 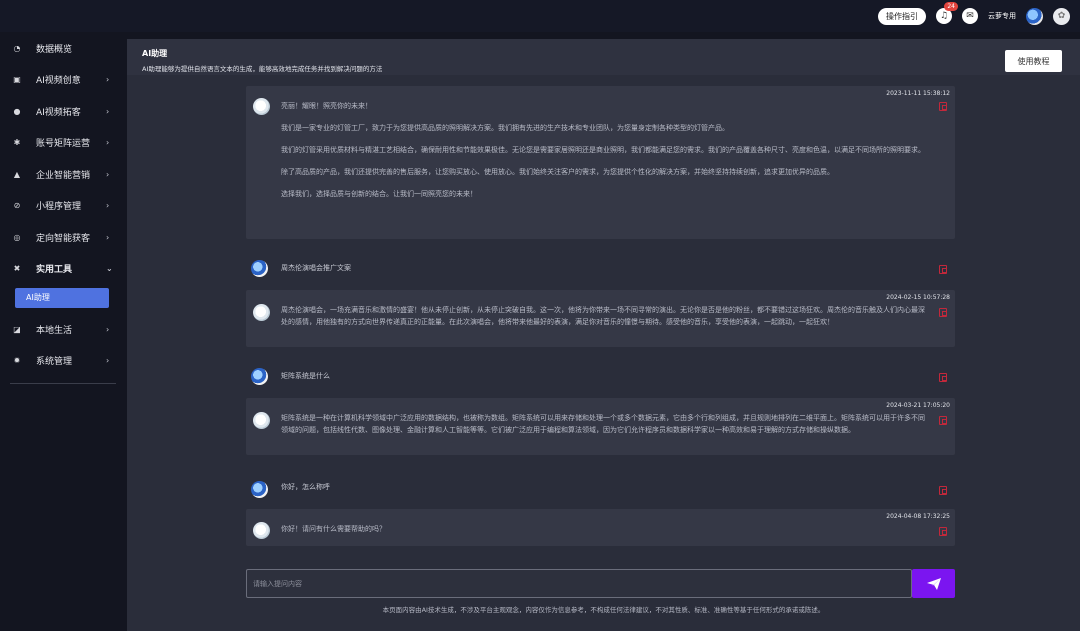 What do you see at coordinates (17, 237) in the screenshot?
I see `radar-icon: ◎` at bounding box center [17, 237].